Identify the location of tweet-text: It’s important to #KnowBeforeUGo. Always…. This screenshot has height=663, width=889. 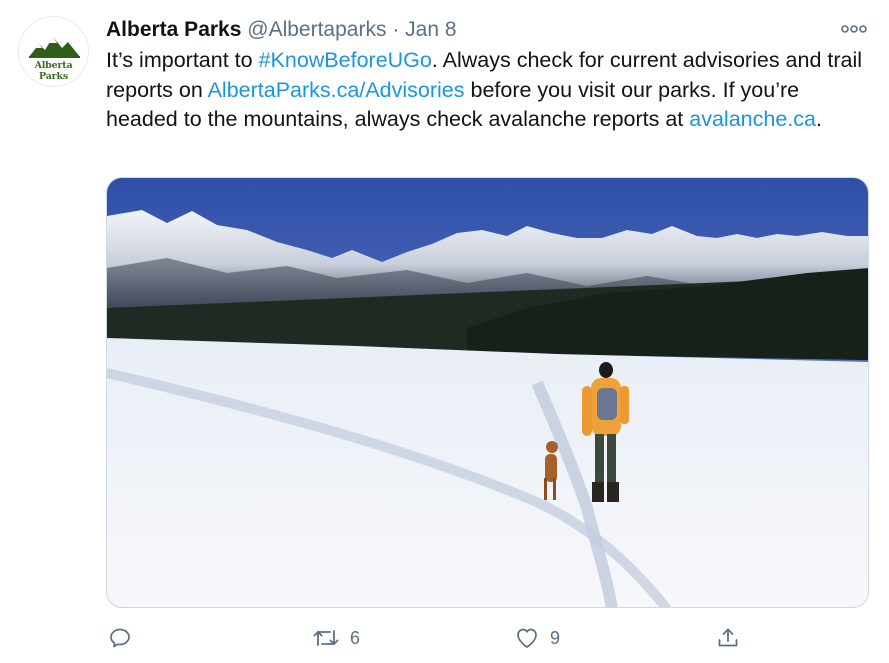
(486, 90).